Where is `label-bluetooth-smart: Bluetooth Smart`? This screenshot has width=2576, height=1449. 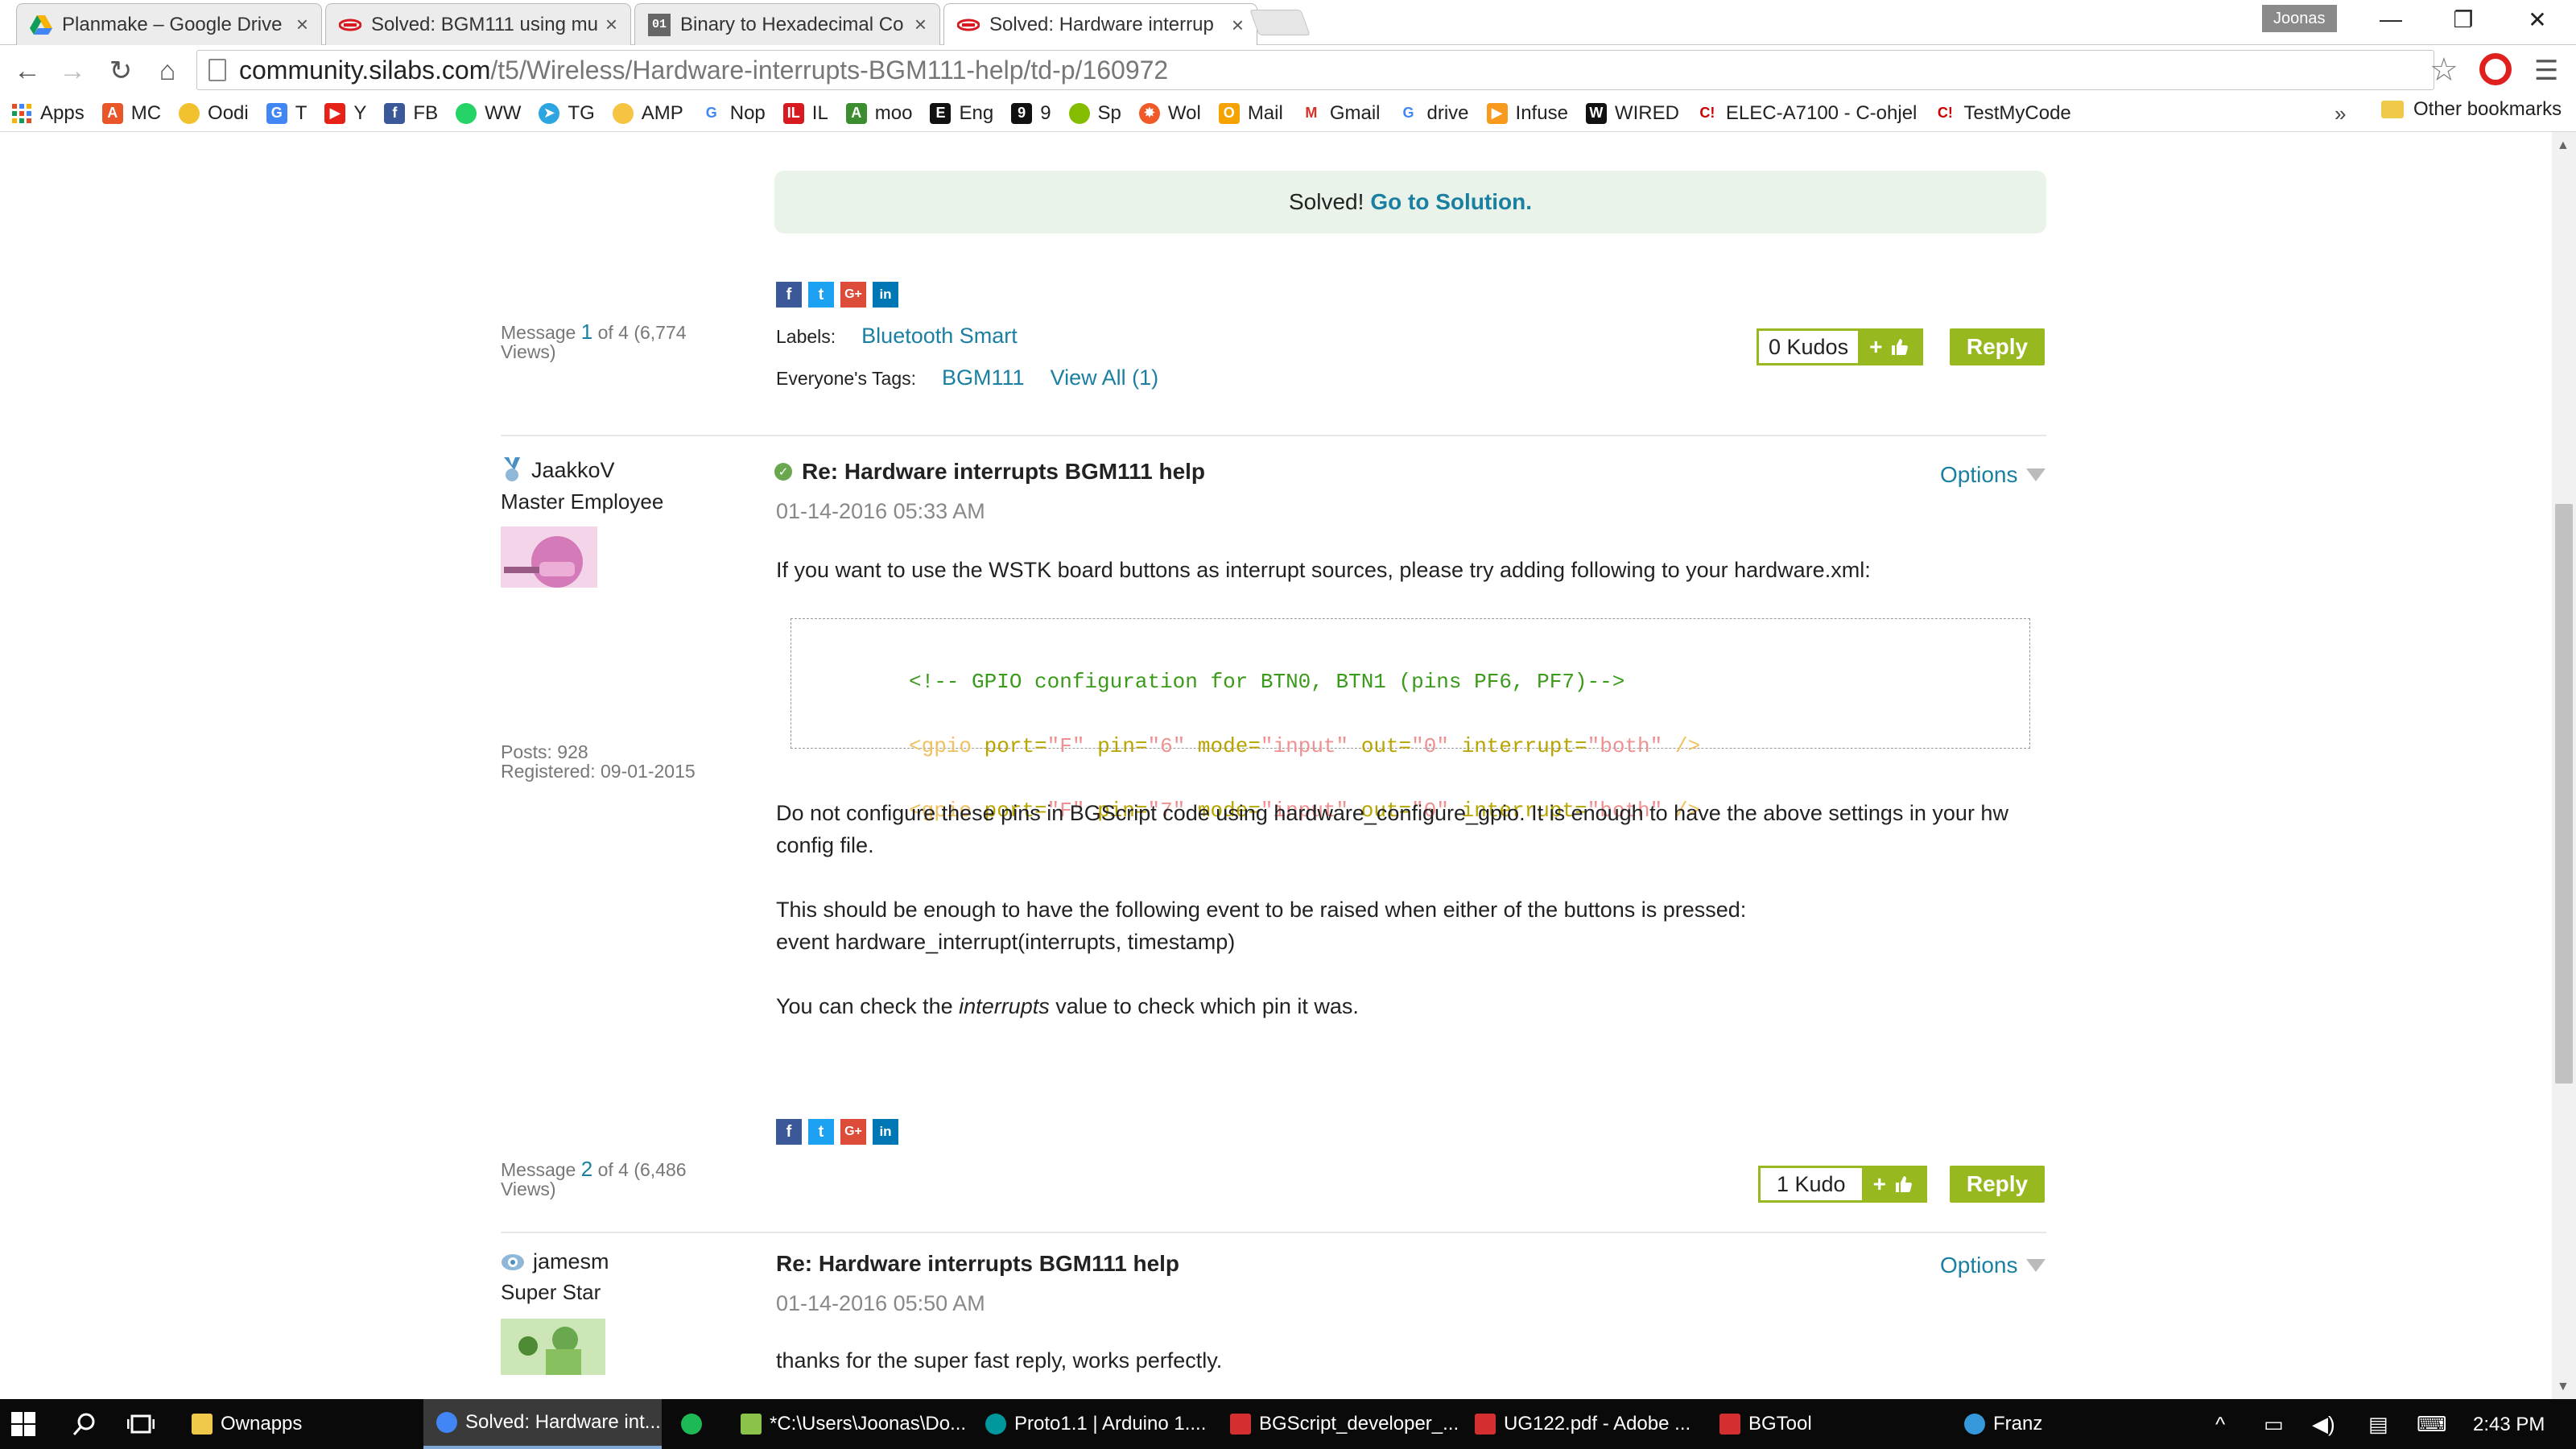
label-bluetooth-smart: Bluetooth Smart is located at coordinates (939, 336).